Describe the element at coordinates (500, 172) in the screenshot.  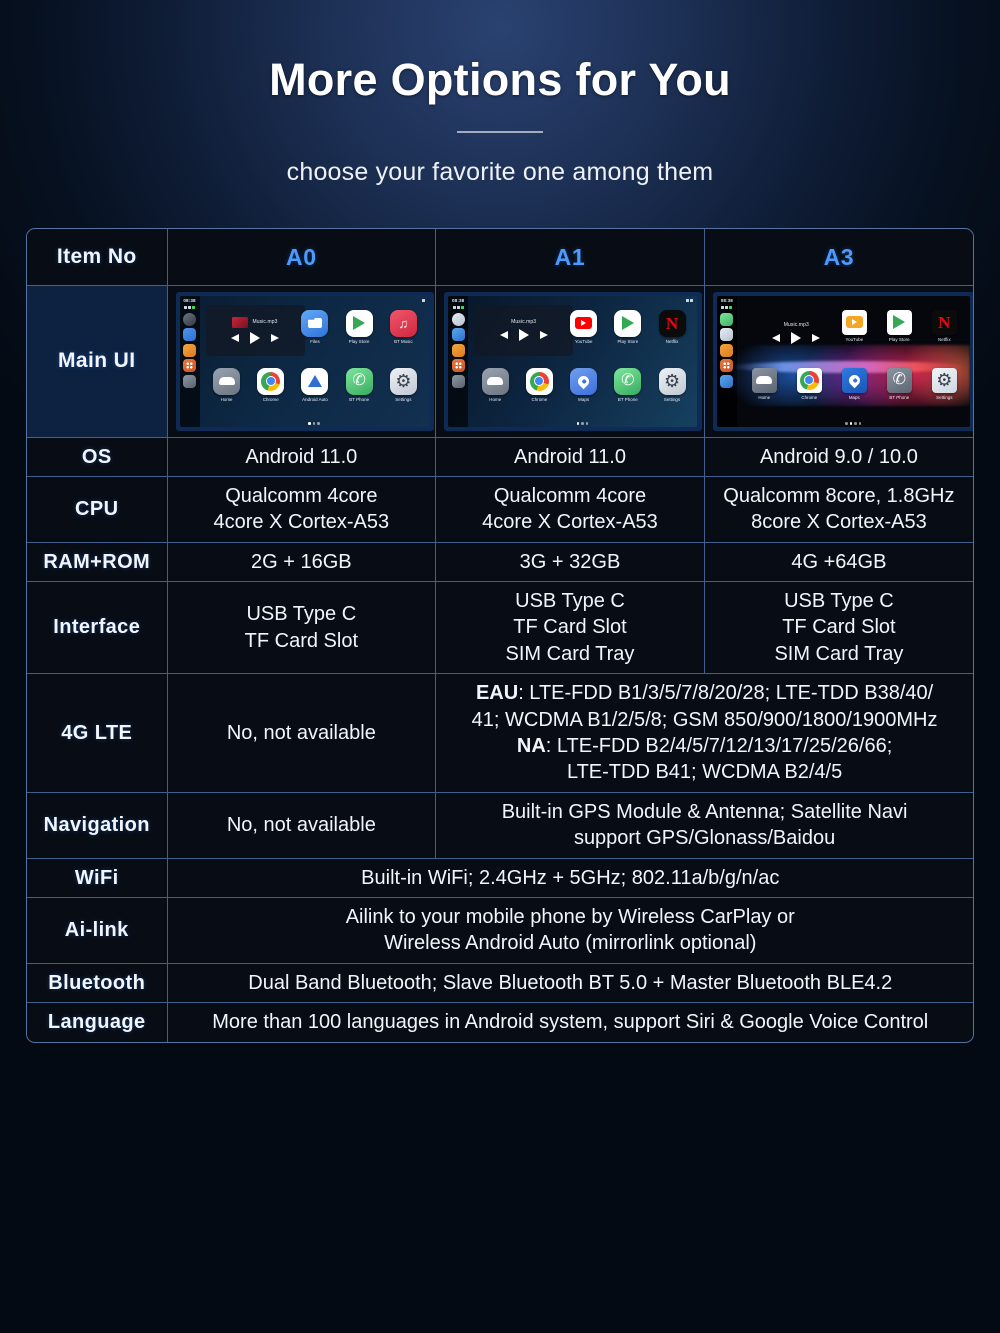
I see `page-subtitle: choose your favorite one among them` at that location.